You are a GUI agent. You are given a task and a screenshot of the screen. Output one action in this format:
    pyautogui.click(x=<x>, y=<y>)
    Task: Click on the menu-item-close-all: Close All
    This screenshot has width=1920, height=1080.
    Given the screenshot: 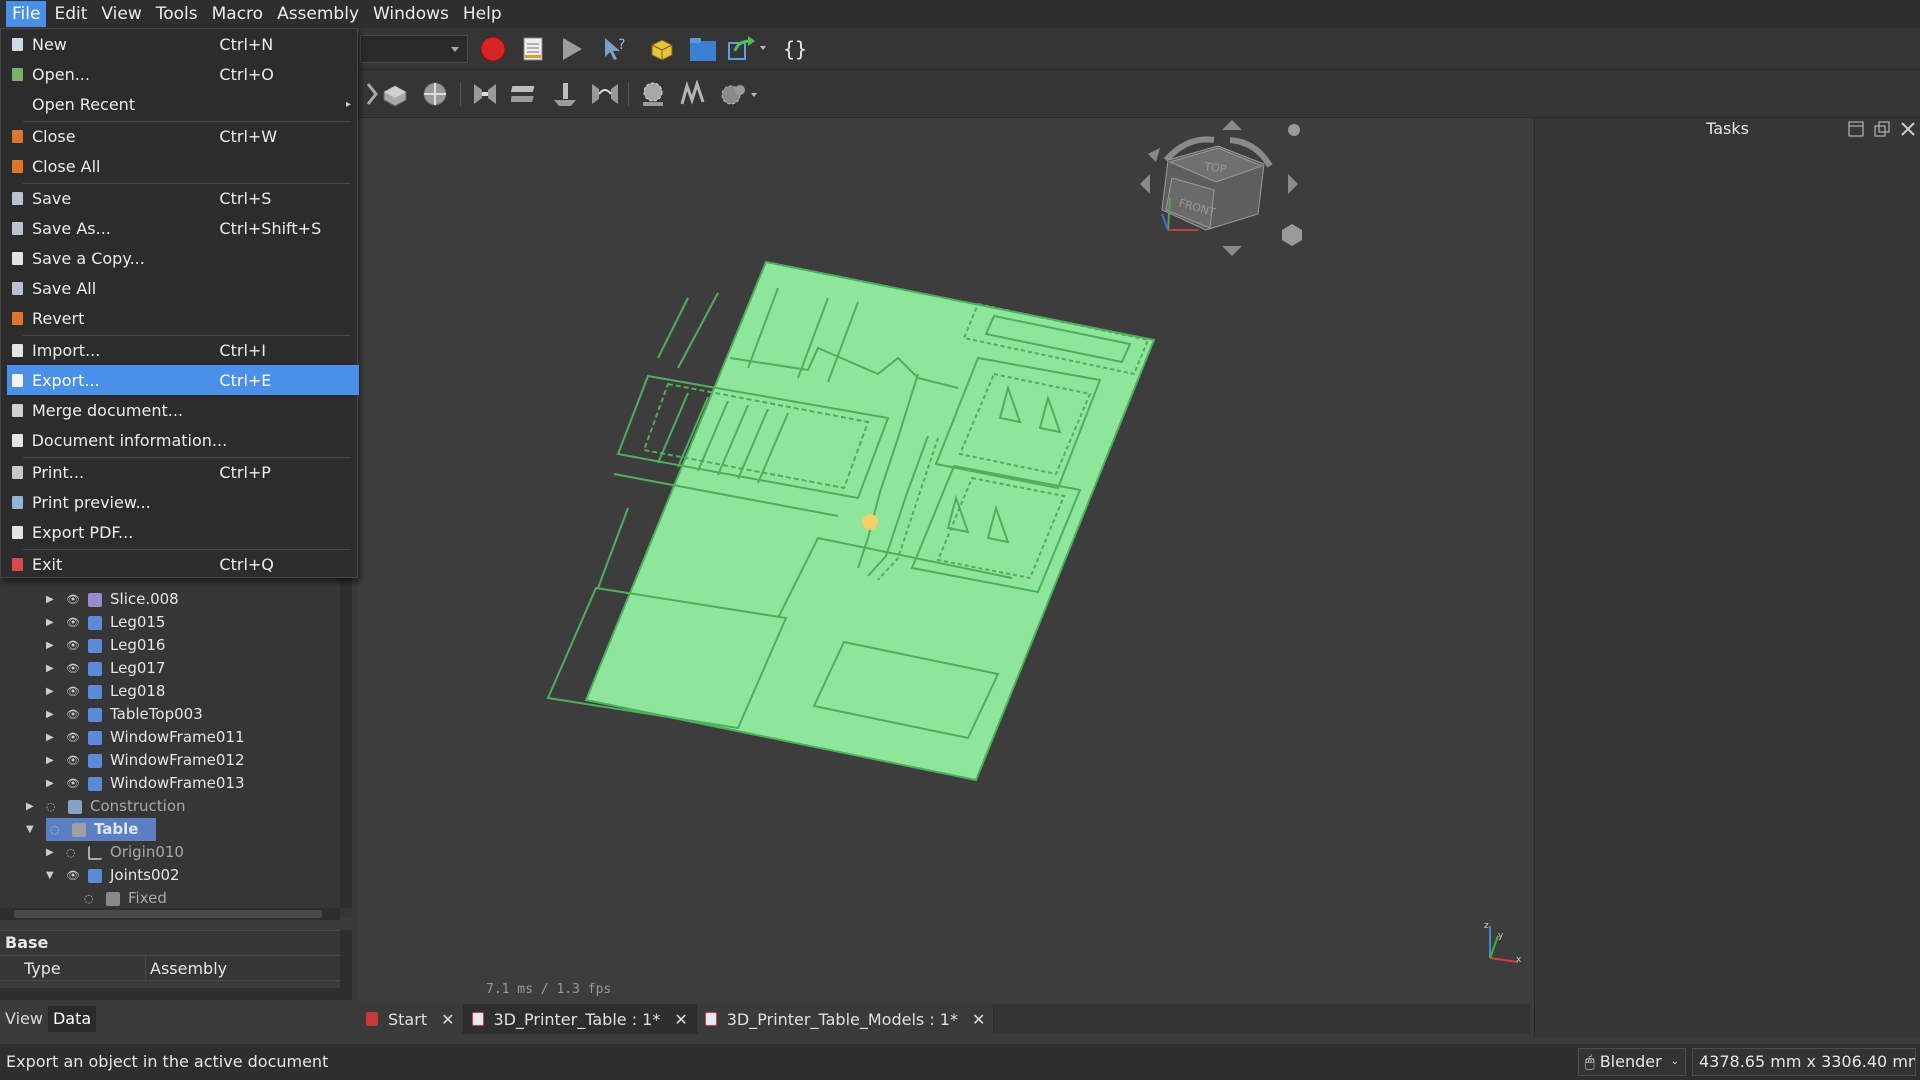 What is the action you would take?
    pyautogui.click(x=183, y=166)
    